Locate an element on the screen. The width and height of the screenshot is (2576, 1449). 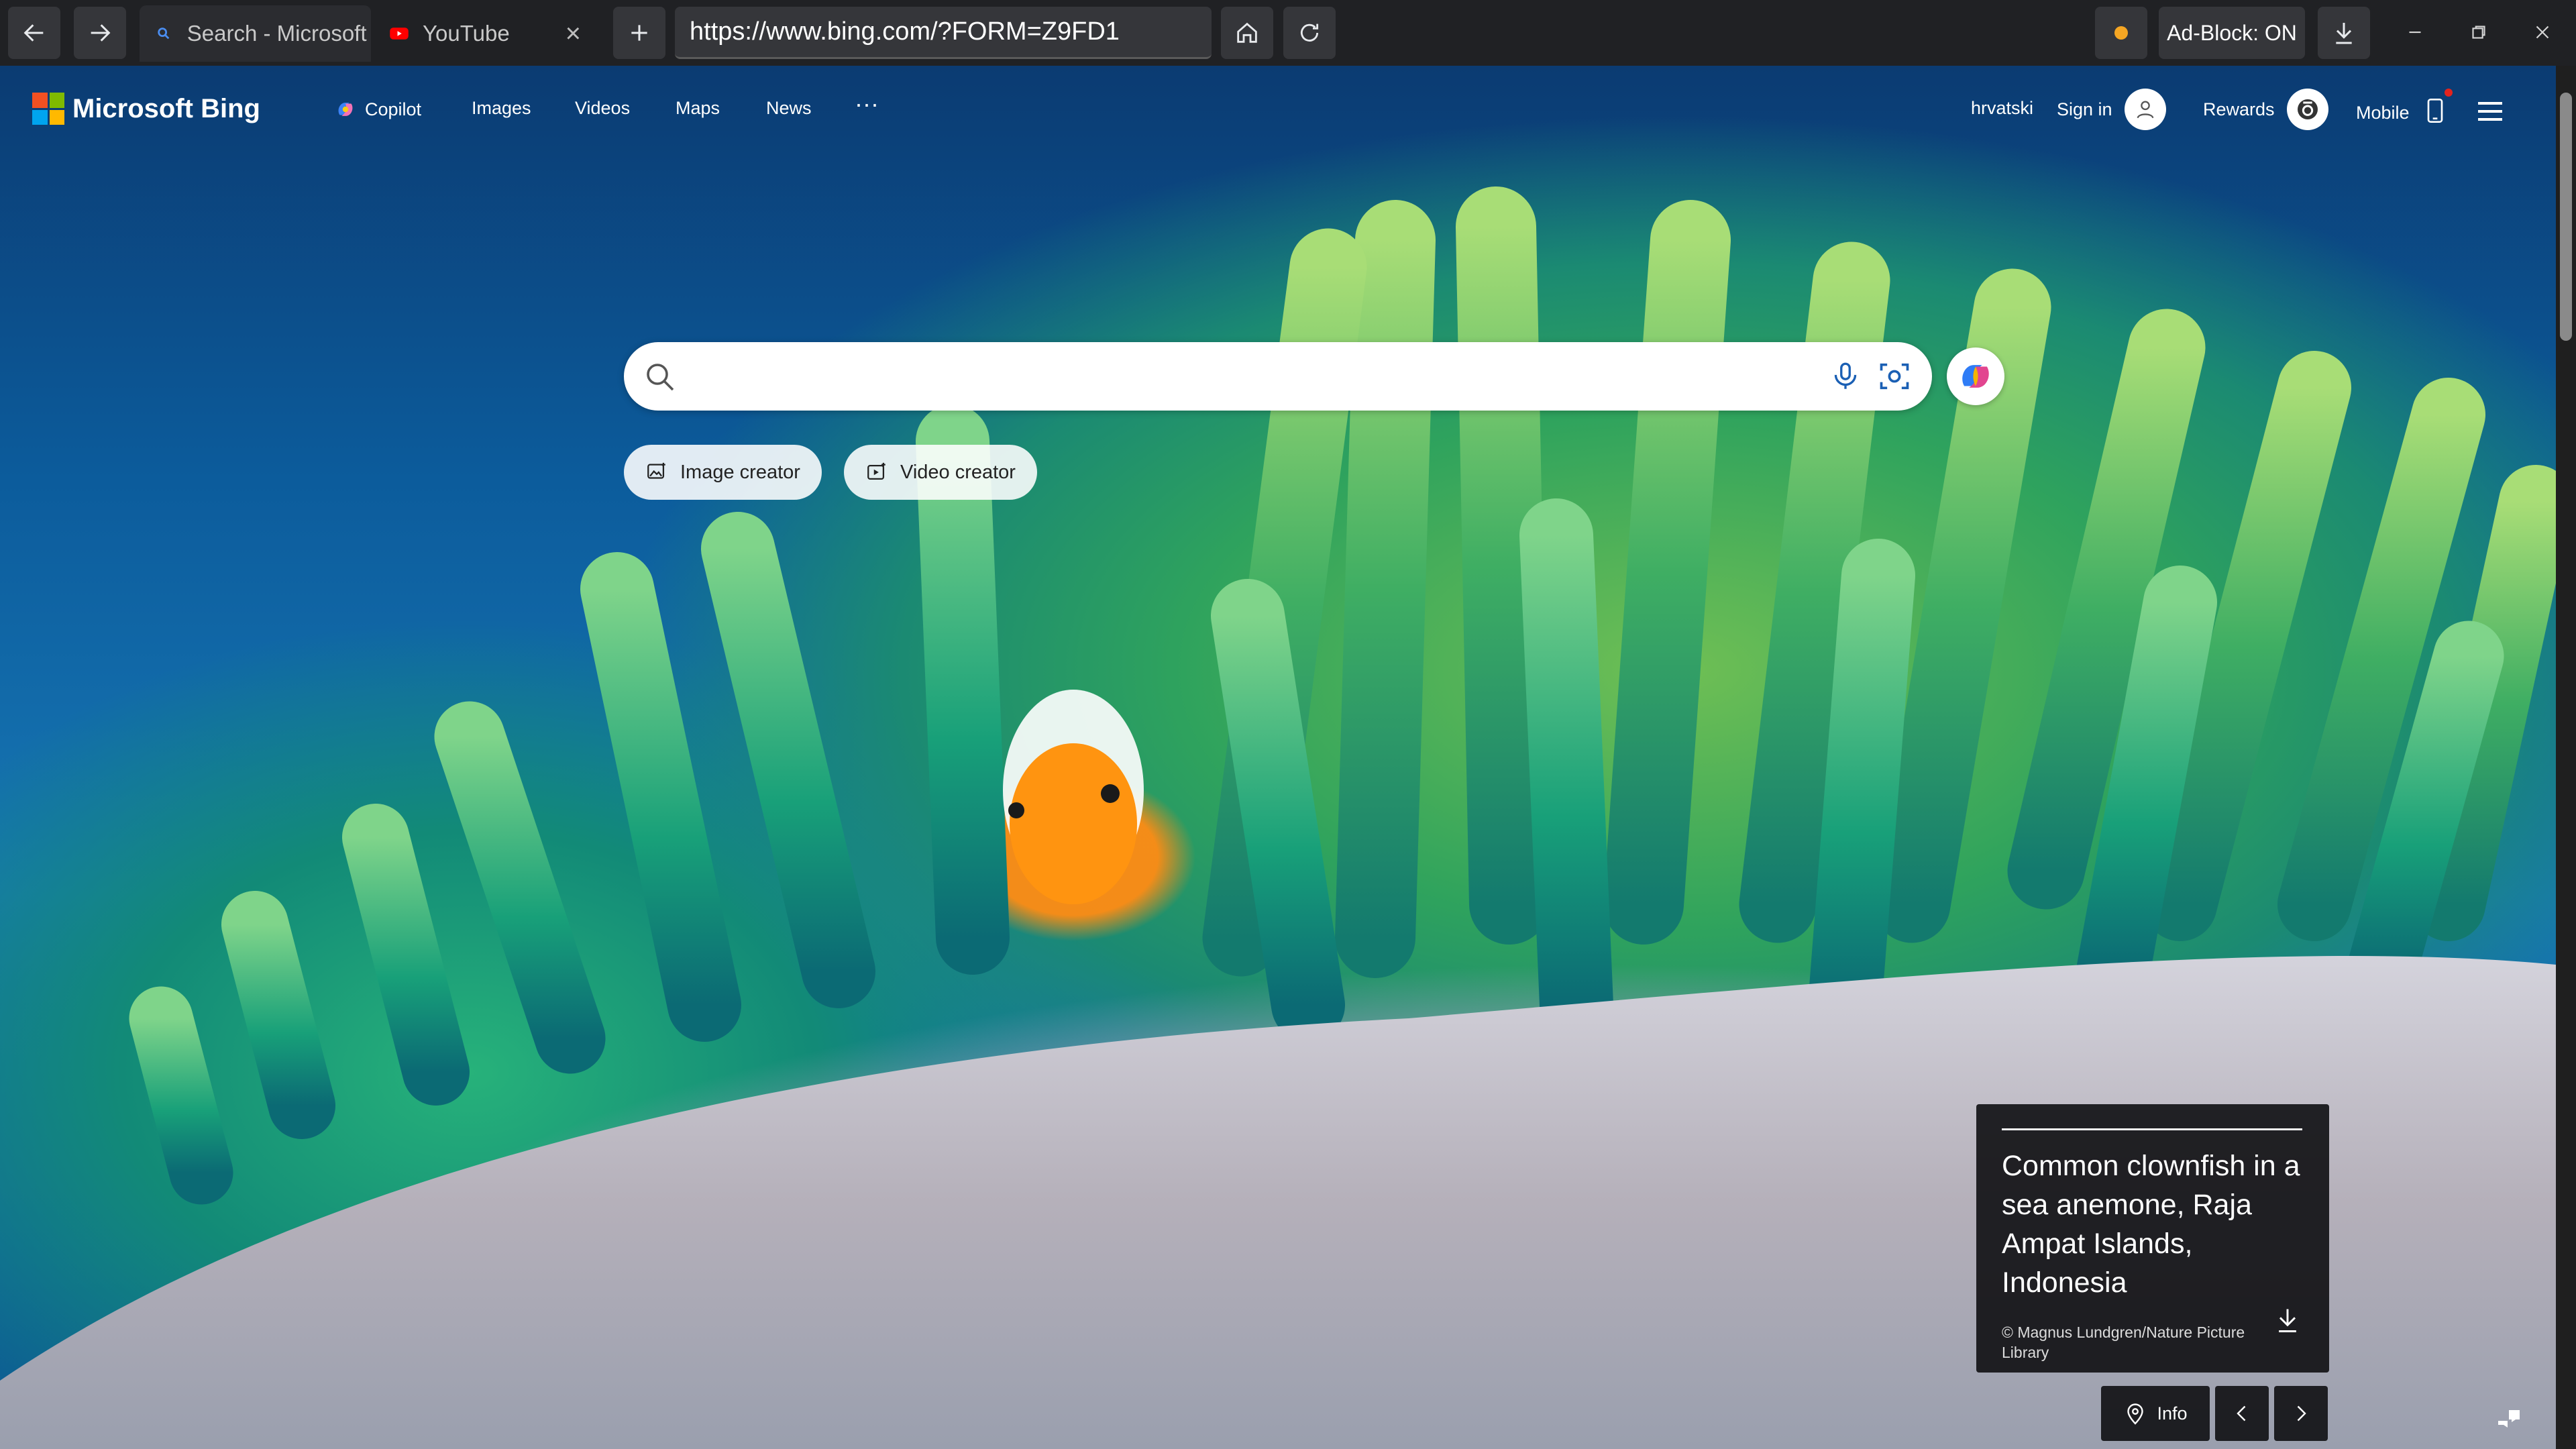
new-tab-button is located at coordinates (639, 33).